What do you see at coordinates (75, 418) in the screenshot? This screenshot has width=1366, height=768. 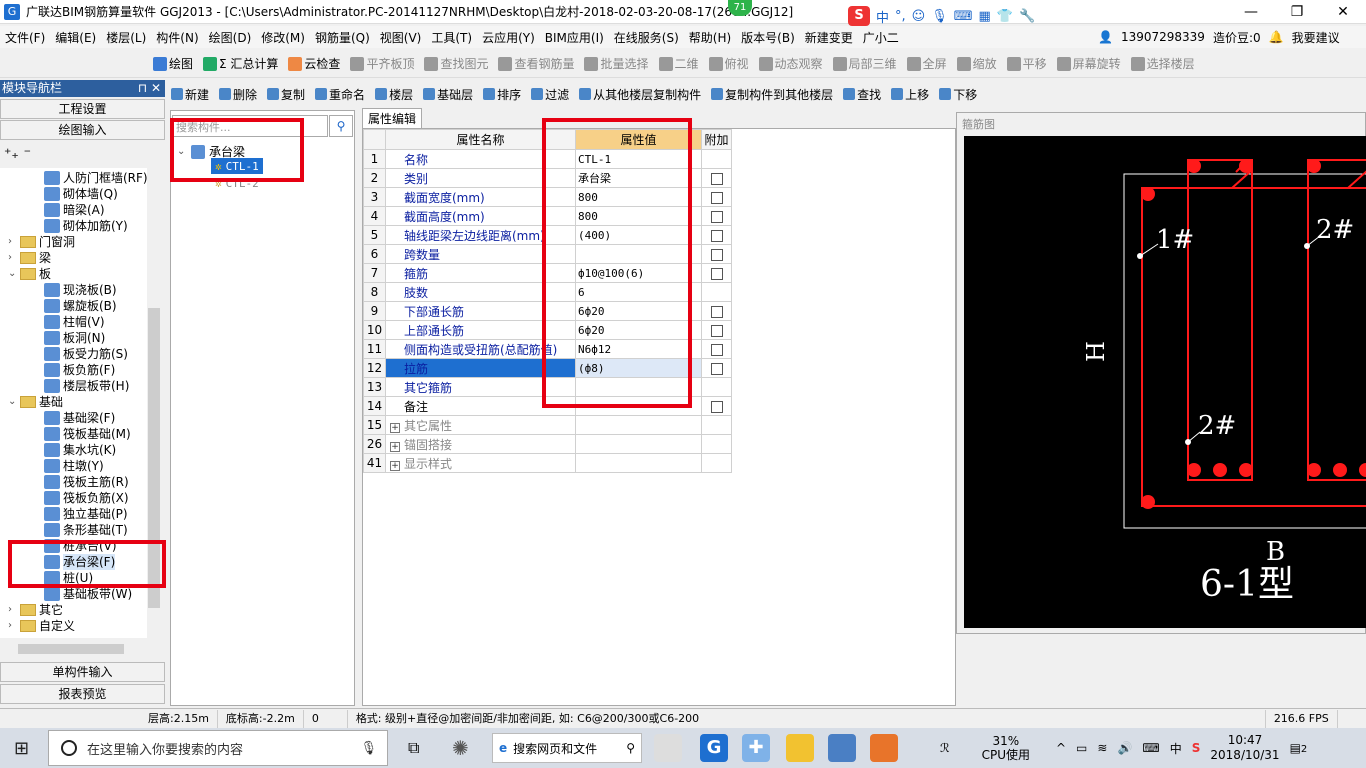 I see `nav-tree-item: 基础梁(F)` at bounding box center [75, 418].